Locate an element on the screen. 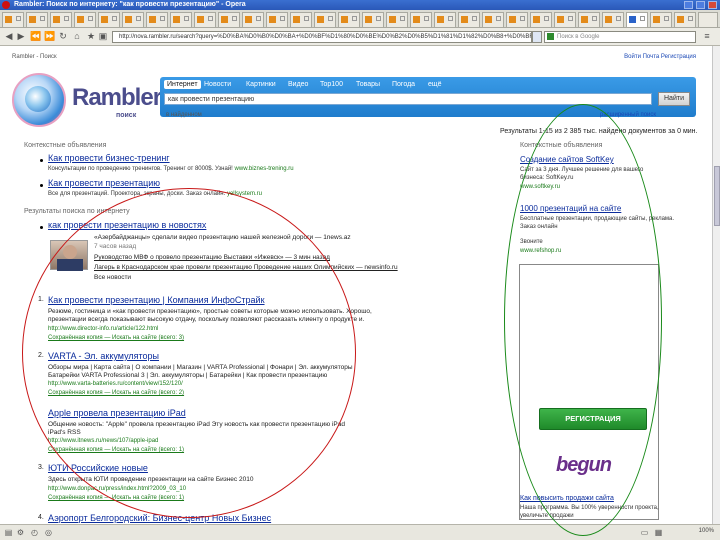 Image resolution: width=720 pixels, height=540 pixels. ad-right-footer-title: Как повысить продажи сайта is located at coordinates (567, 498).